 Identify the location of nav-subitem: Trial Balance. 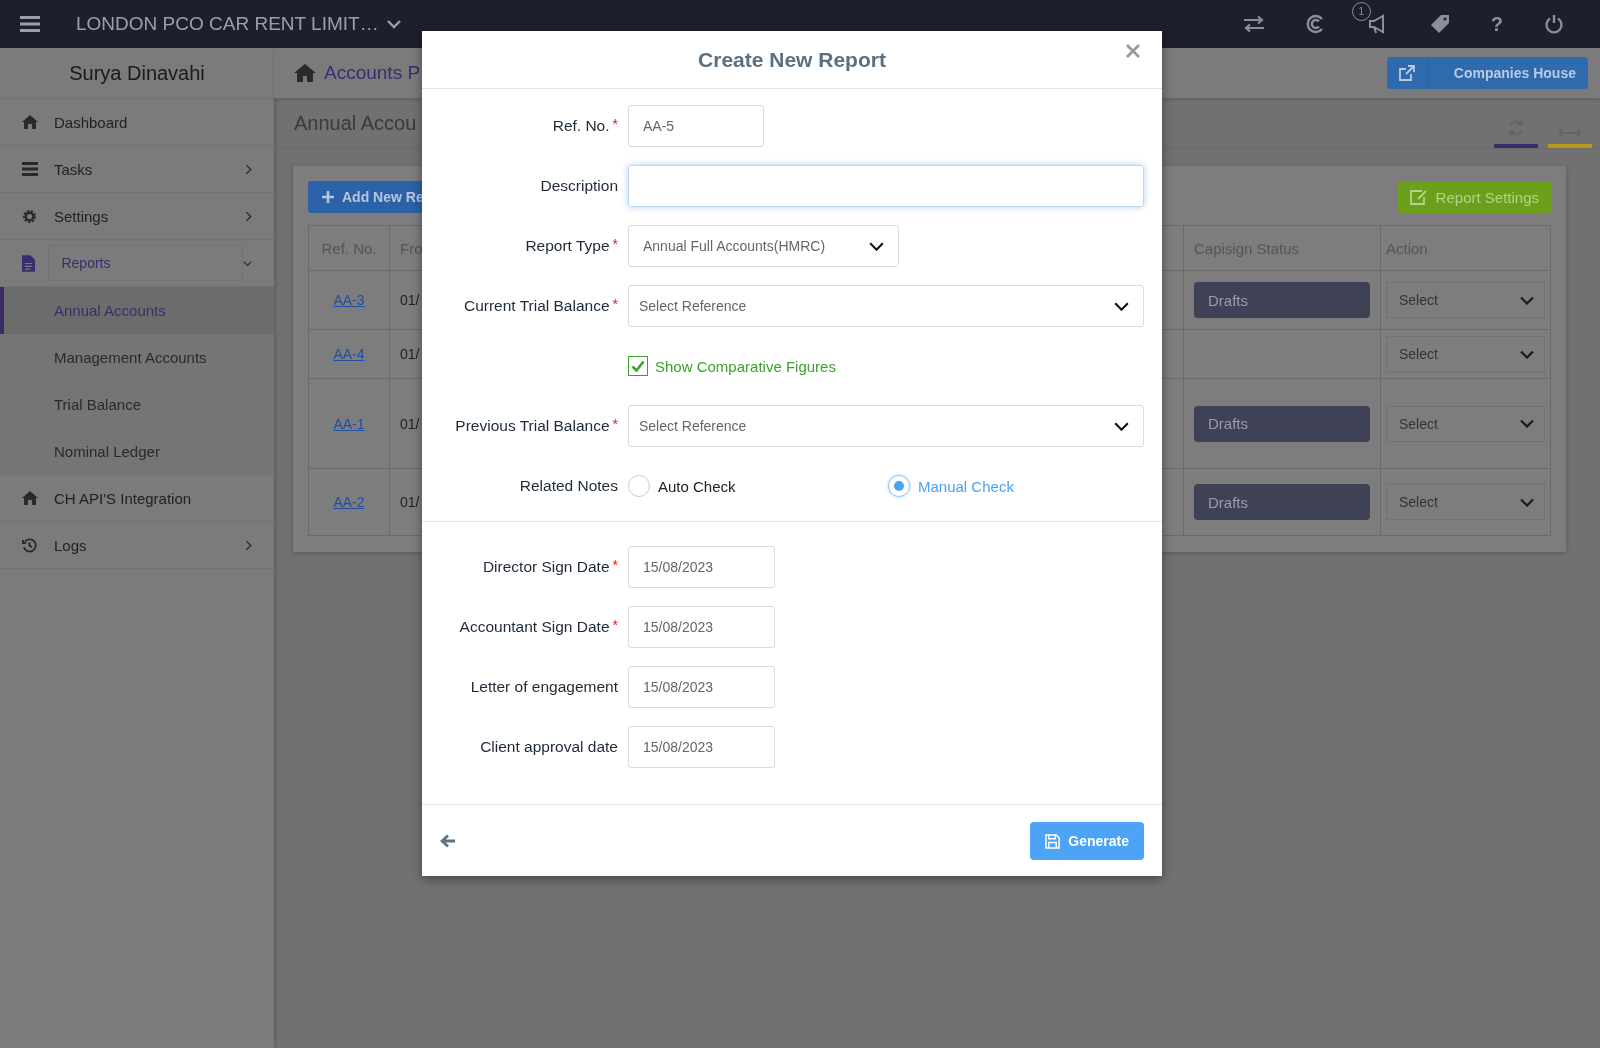
(139, 404).